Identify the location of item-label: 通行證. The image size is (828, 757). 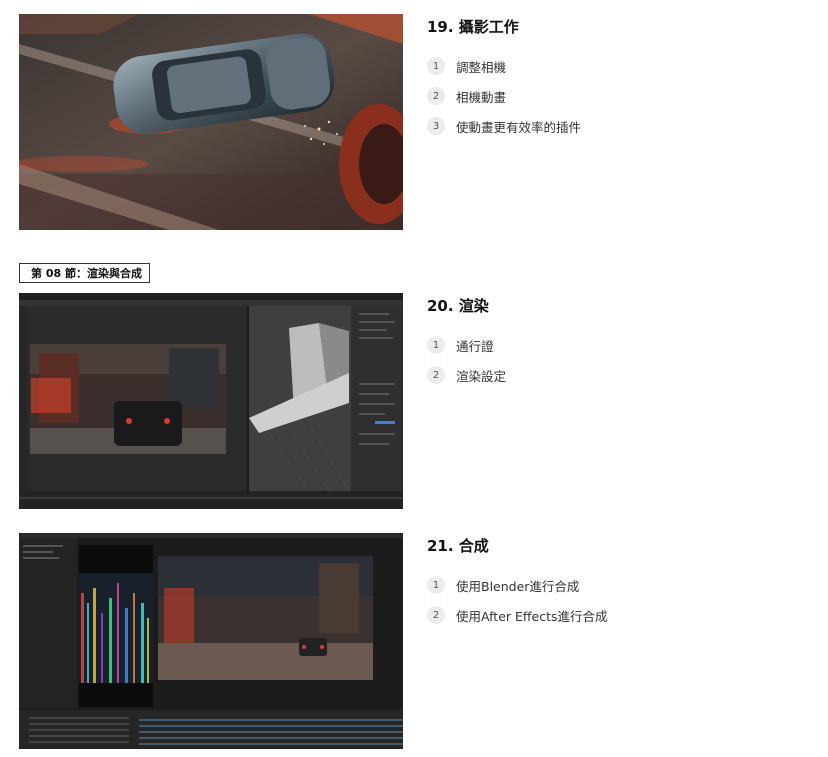
(475, 346).